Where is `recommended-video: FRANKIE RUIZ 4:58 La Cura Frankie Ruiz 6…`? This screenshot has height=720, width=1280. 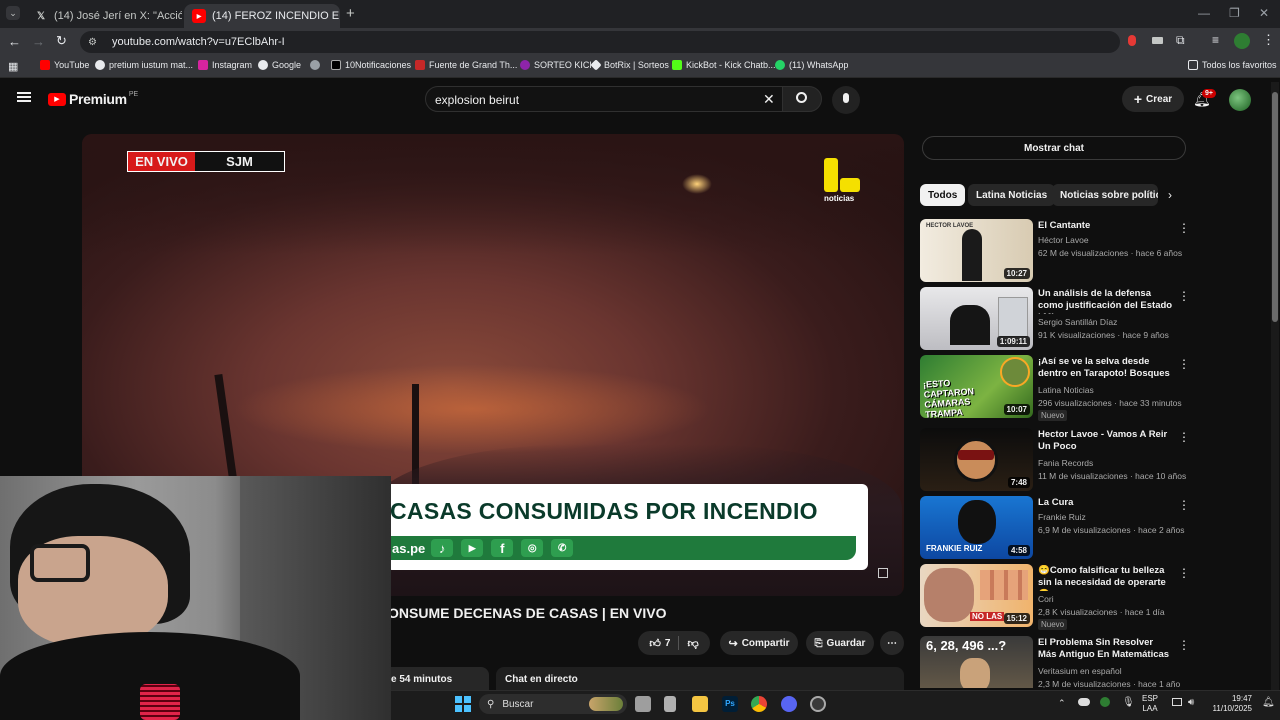 recommended-video: FRANKIE RUIZ 4:58 La Cura Frankie Ruiz 6… is located at coordinates (1055, 528).